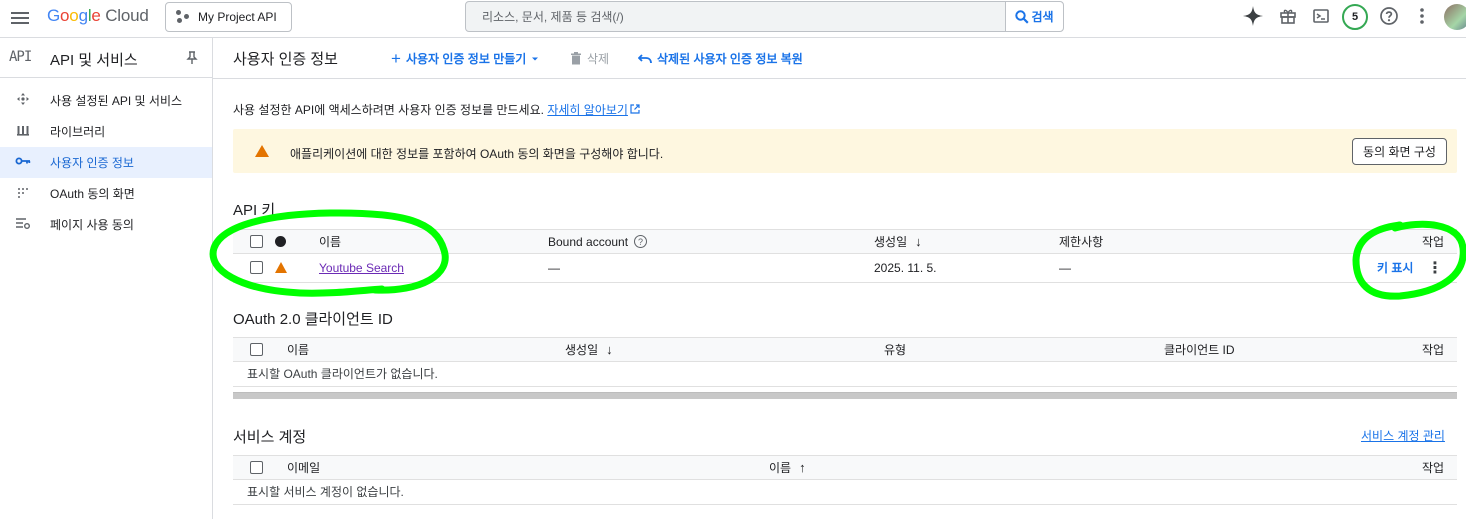  What do you see at coordinates (787, 467) in the screenshot?
I see `col-name: 이름 ↑` at bounding box center [787, 467].